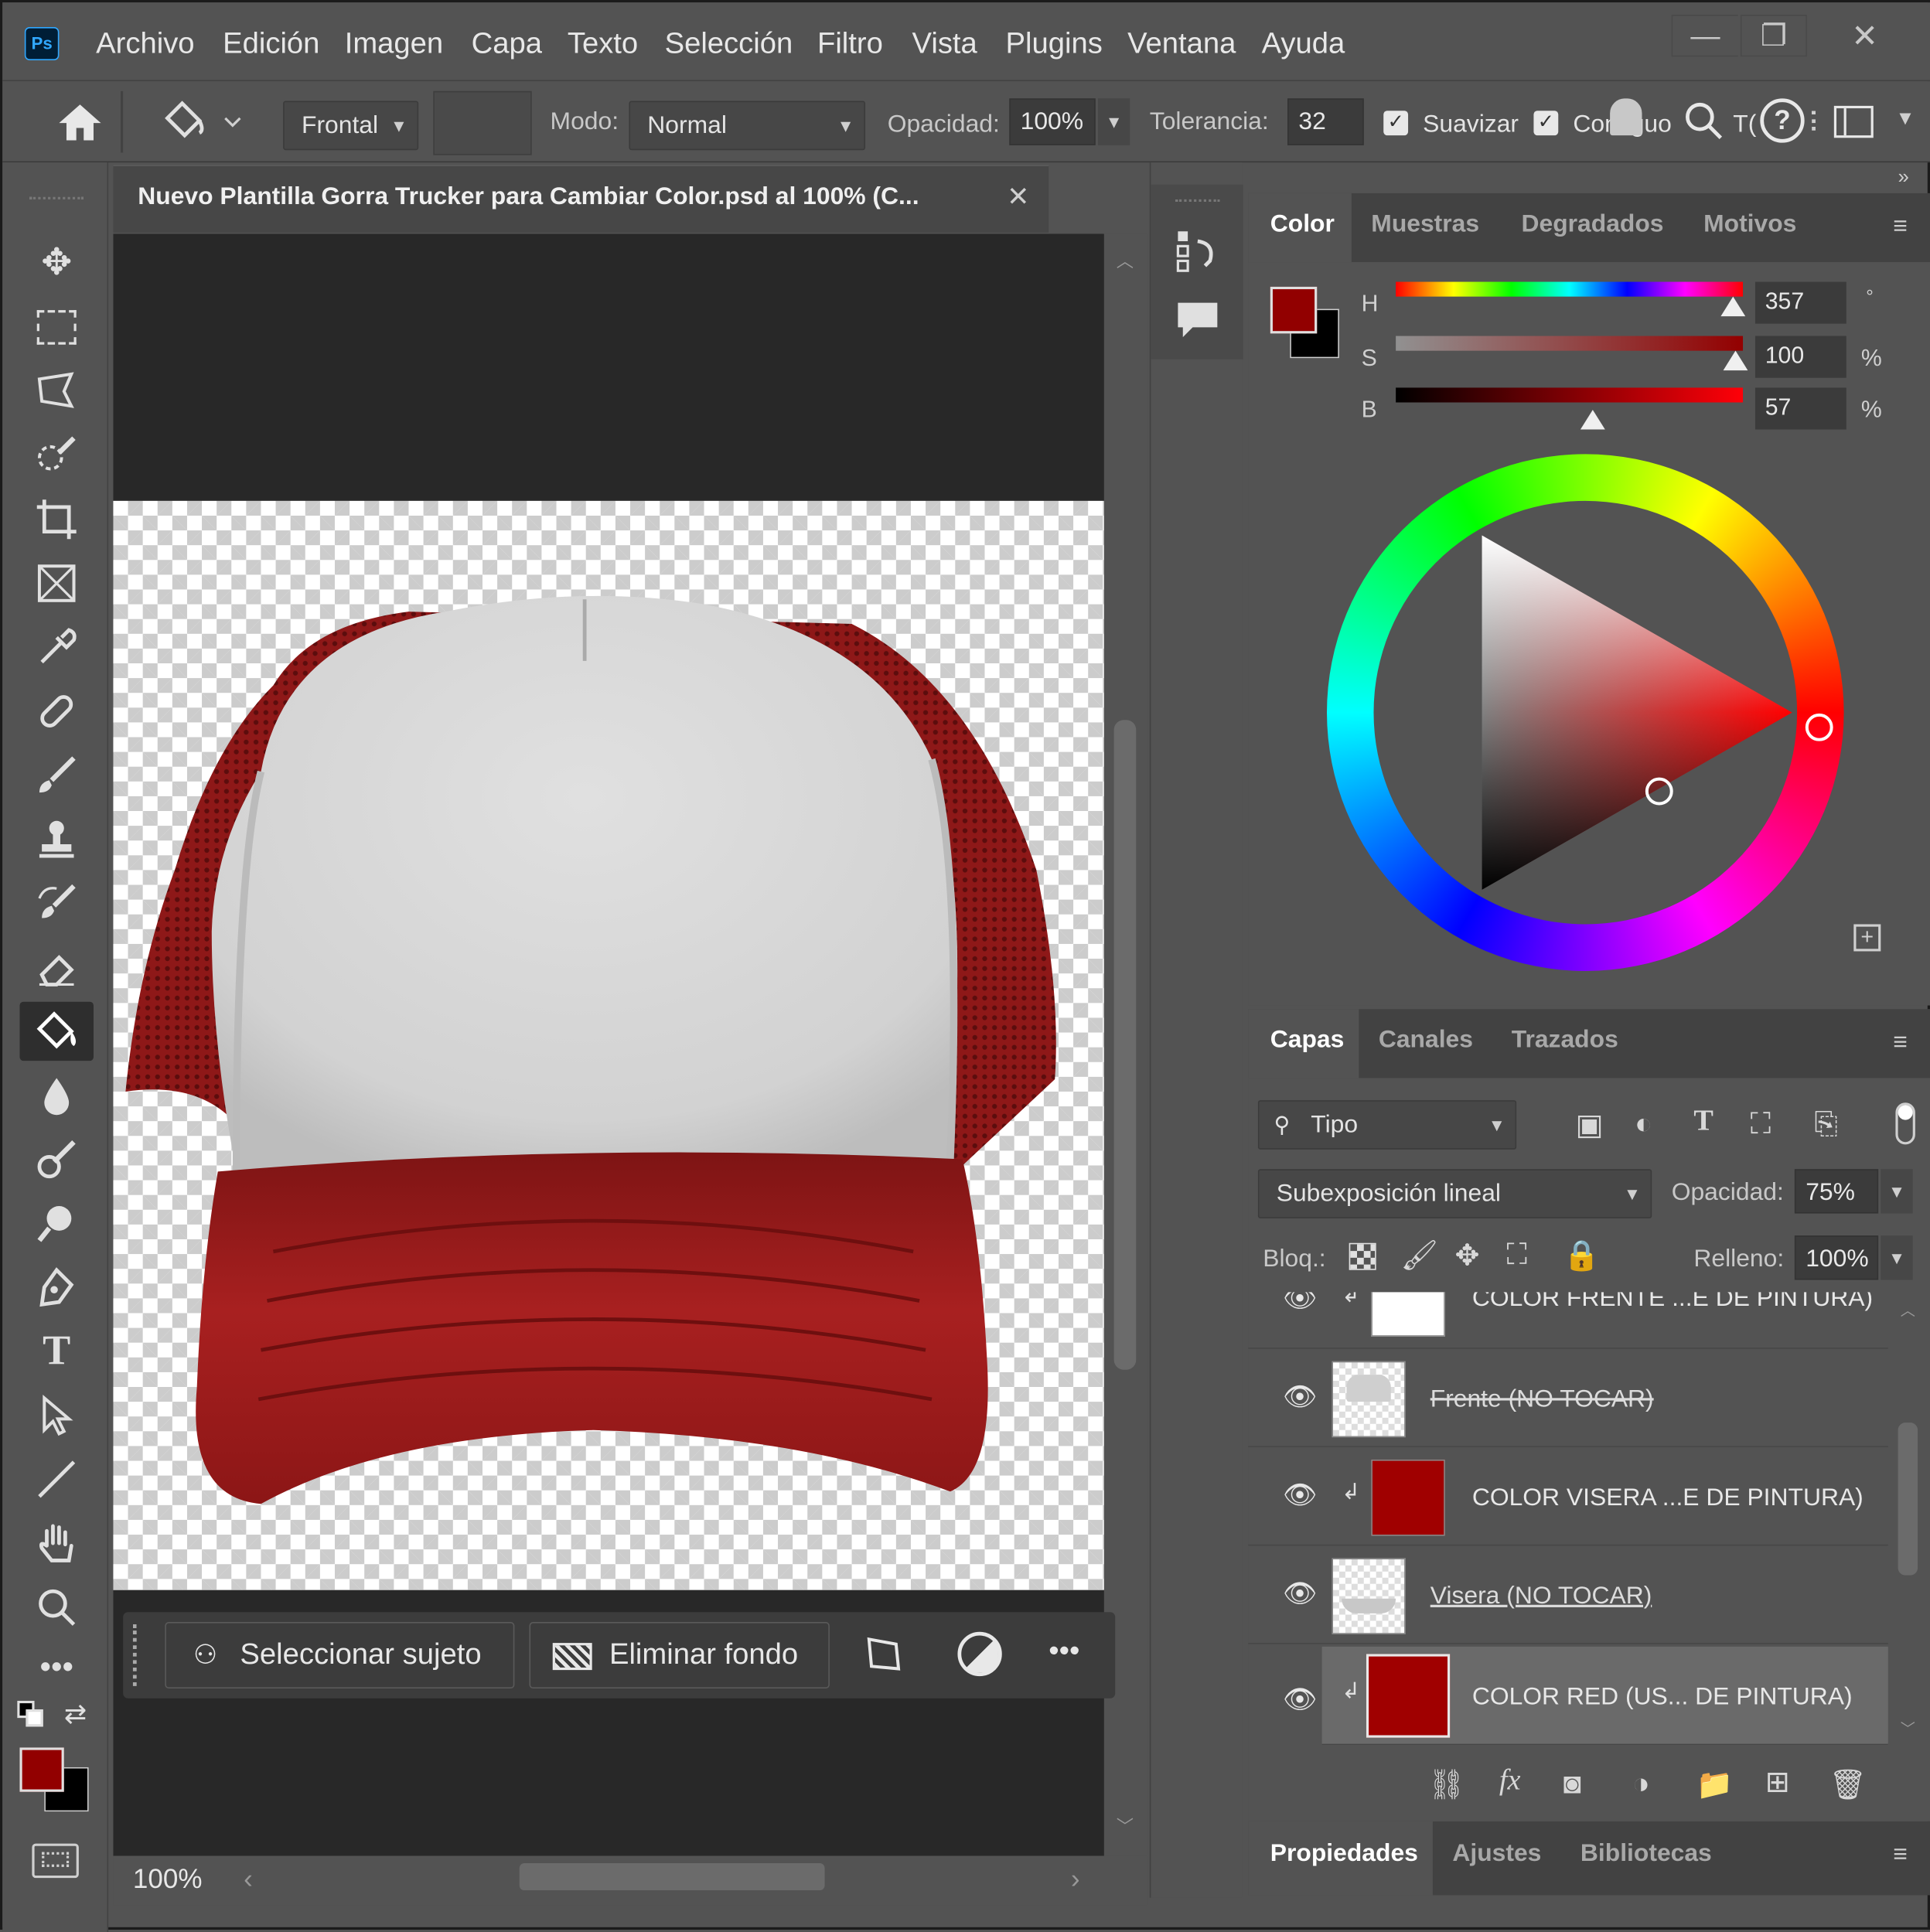  I want to click on hue-slider-handle, so click(1733, 306).